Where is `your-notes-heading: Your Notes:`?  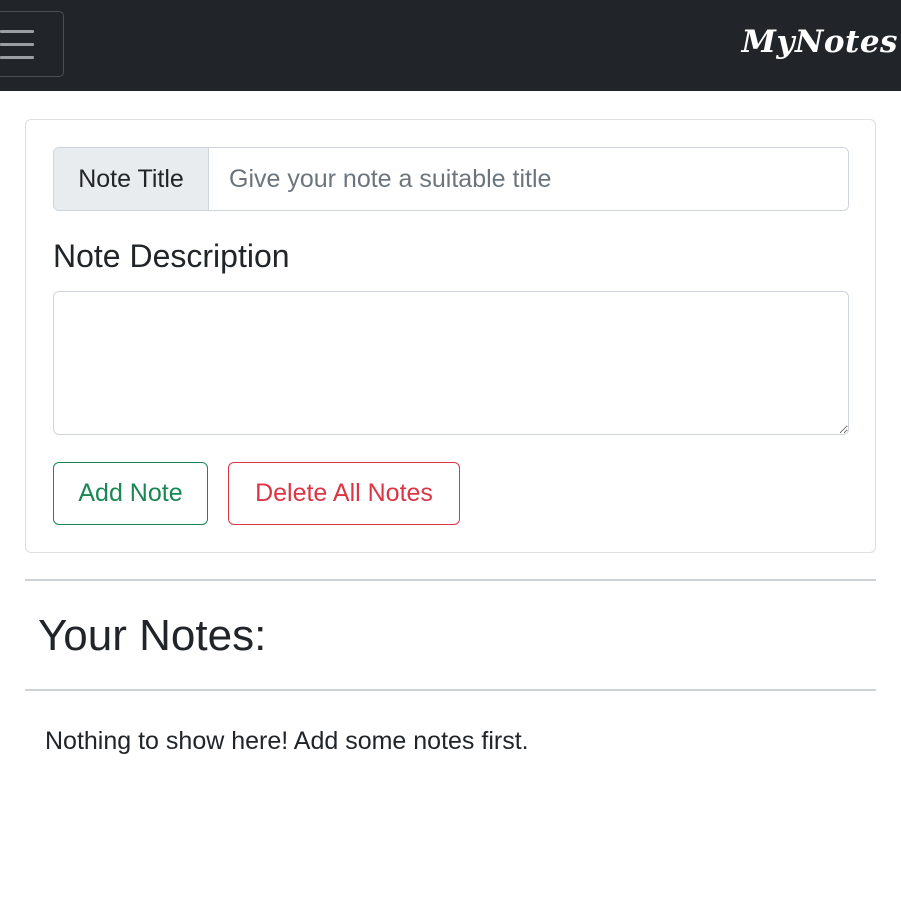
your-notes-heading: Your Notes: is located at coordinates (152, 635).